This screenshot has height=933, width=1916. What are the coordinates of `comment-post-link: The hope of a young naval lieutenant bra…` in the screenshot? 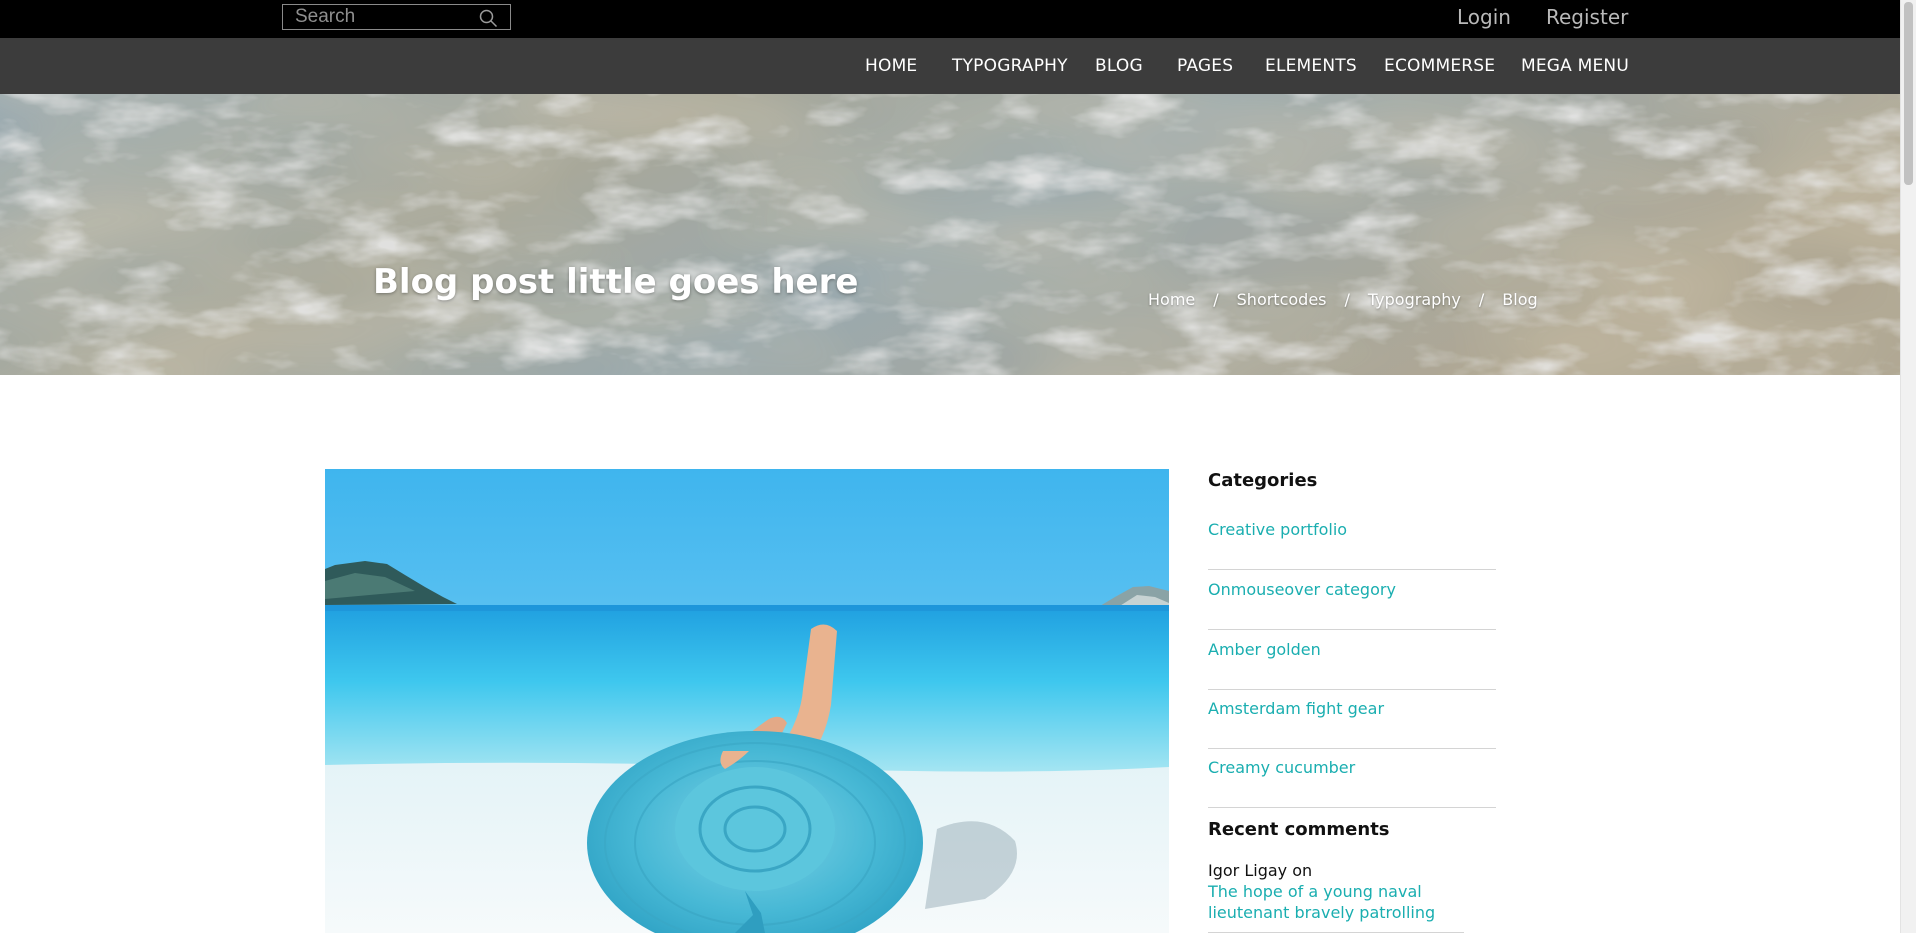 It's located at (1321, 902).